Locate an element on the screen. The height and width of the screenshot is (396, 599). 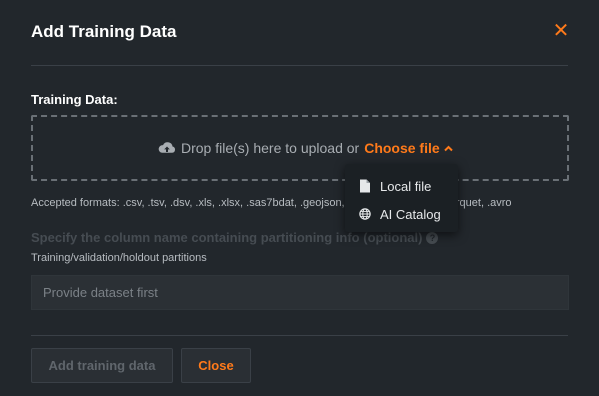
choose-file-menu: Local file AI Catalog is located at coordinates (401, 198).